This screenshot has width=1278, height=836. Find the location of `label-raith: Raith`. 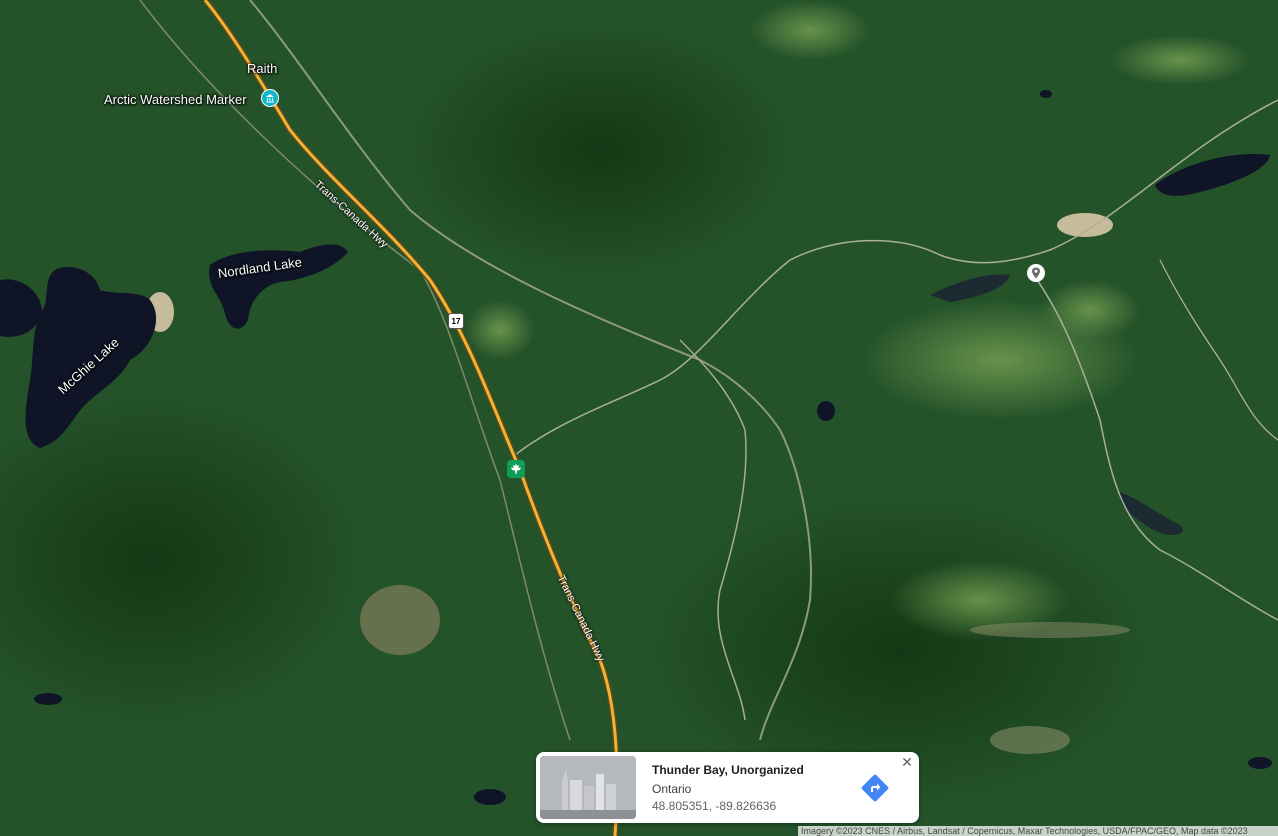

label-raith: Raith is located at coordinates (262, 68).